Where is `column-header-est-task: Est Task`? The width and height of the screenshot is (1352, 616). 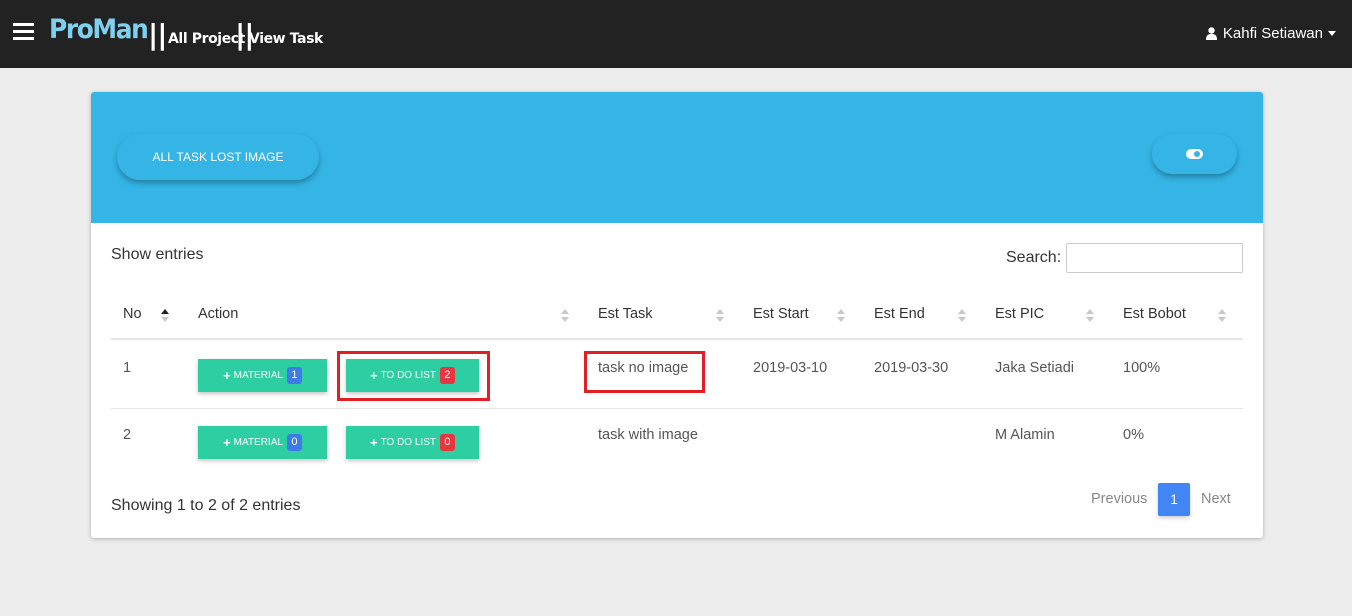
column-header-est-task: Est Task is located at coordinates (625, 314).